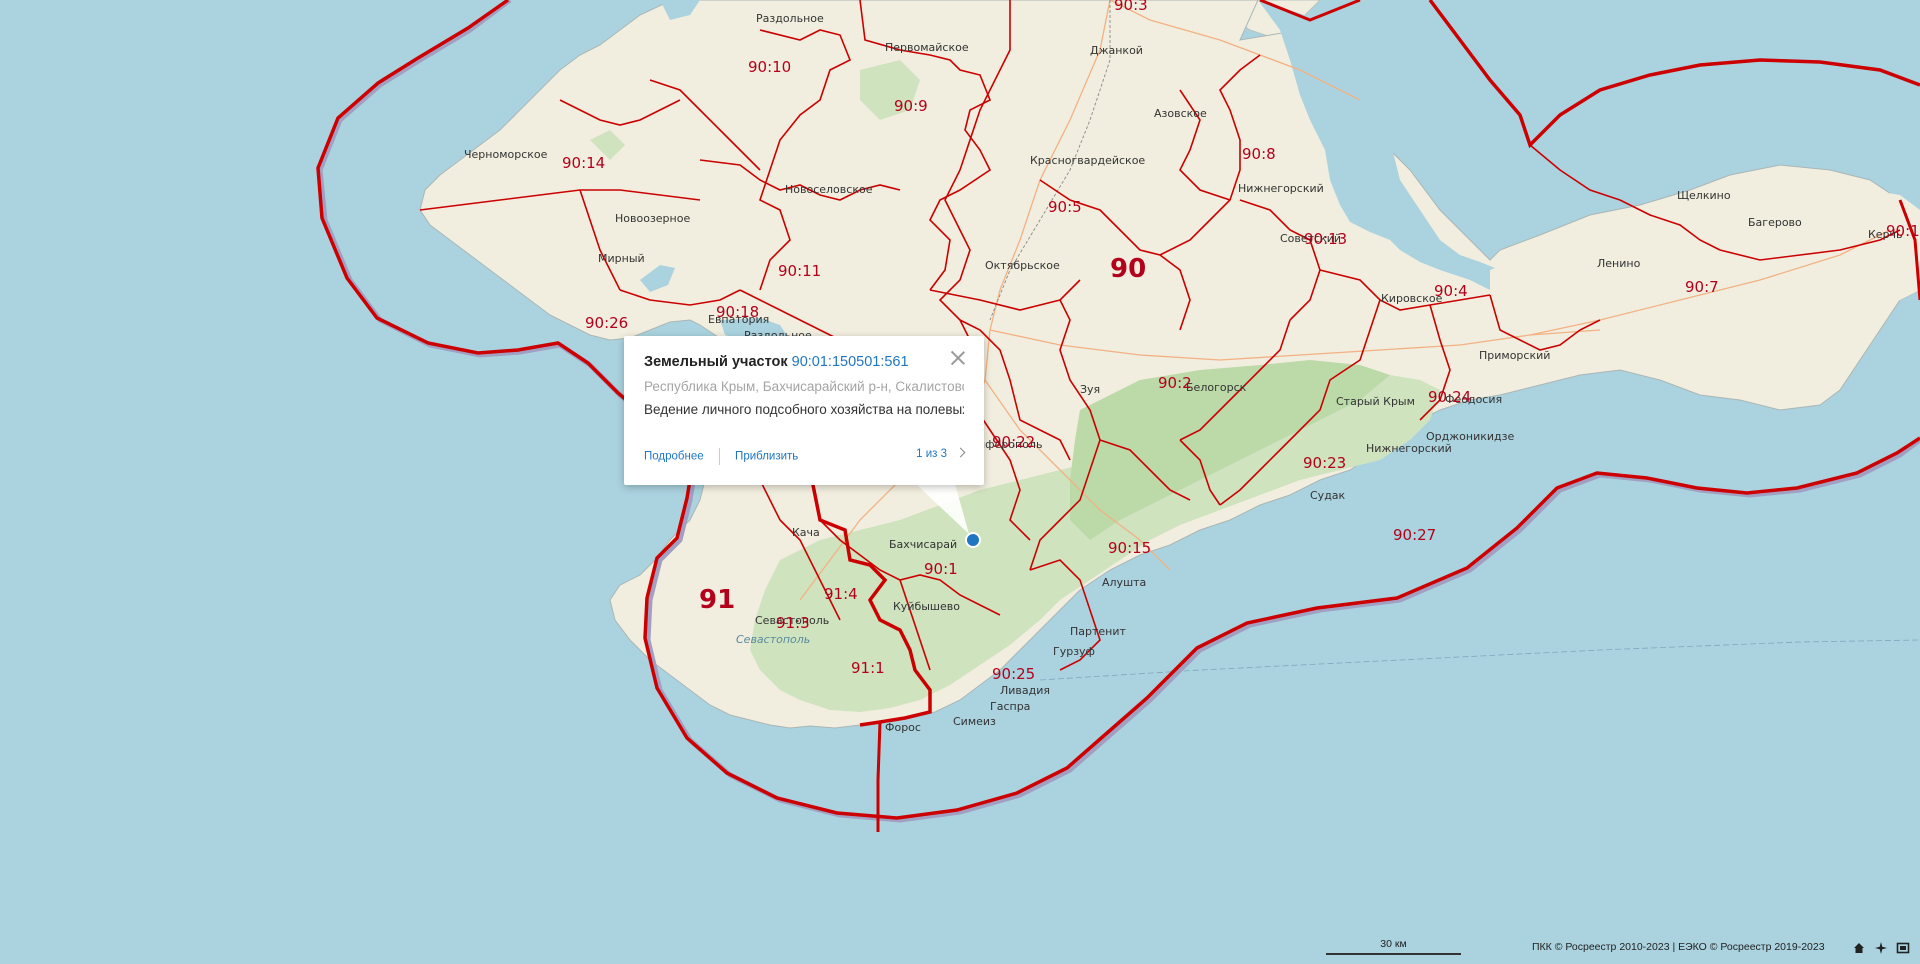  What do you see at coordinates (766, 457) in the screenshot?
I see `zoom-to-link: Приблизить` at bounding box center [766, 457].